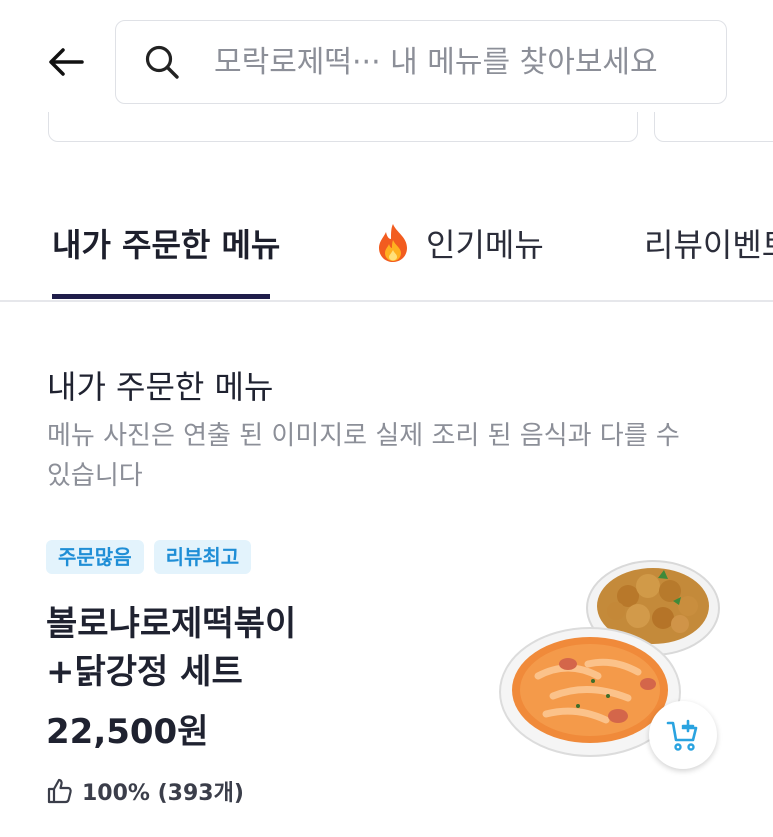 The image size is (773, 837). I want to click on section-title: 내가 주문한 메뉴, so click(160, 387).